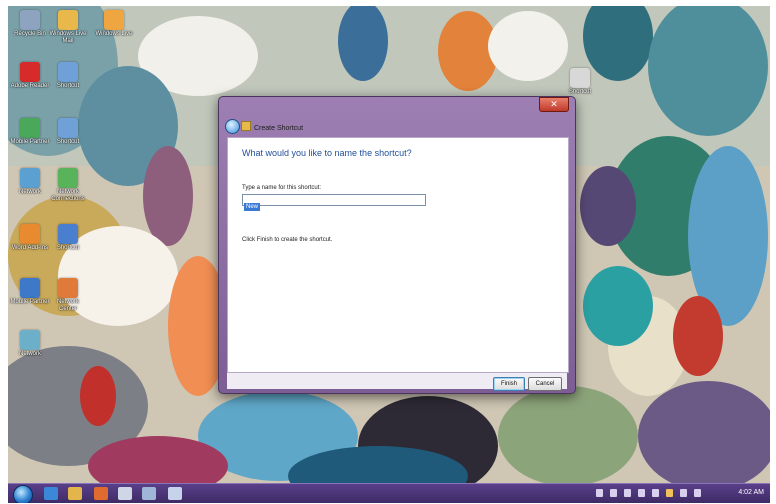 The height and width of the screenshot is (504, 776). What do you see at coordinates (252, 207) in the screenshot?
I see `shortcut-name-value: New` at bounding box center [252, 207].